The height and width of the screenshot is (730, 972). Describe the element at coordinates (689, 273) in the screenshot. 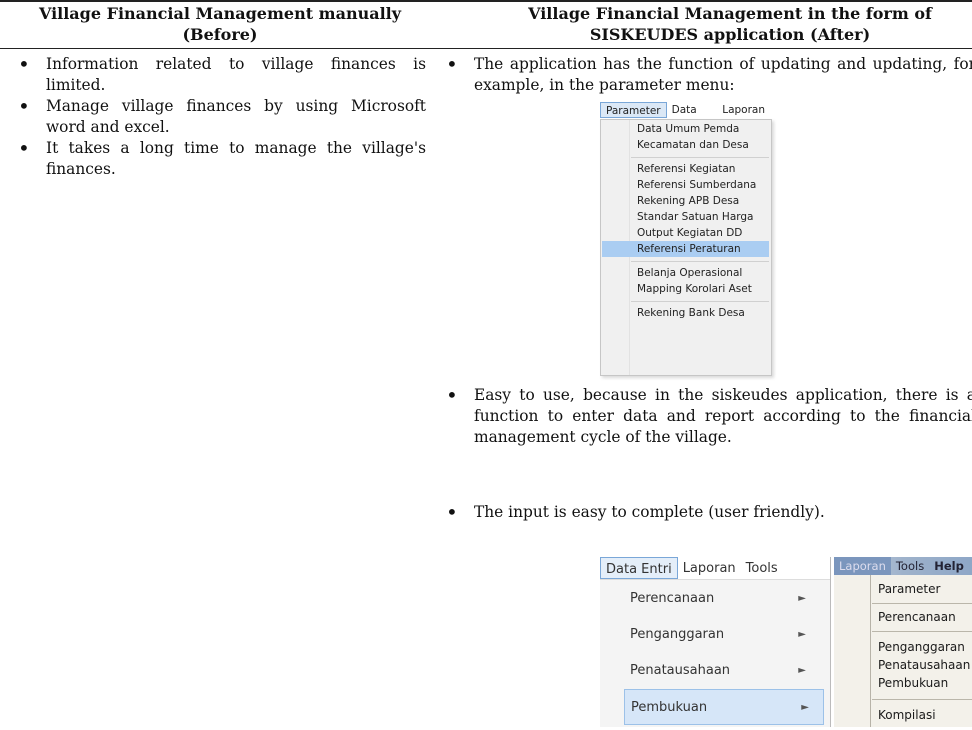

I see `menu-item: Belanja Operasional` at that location.